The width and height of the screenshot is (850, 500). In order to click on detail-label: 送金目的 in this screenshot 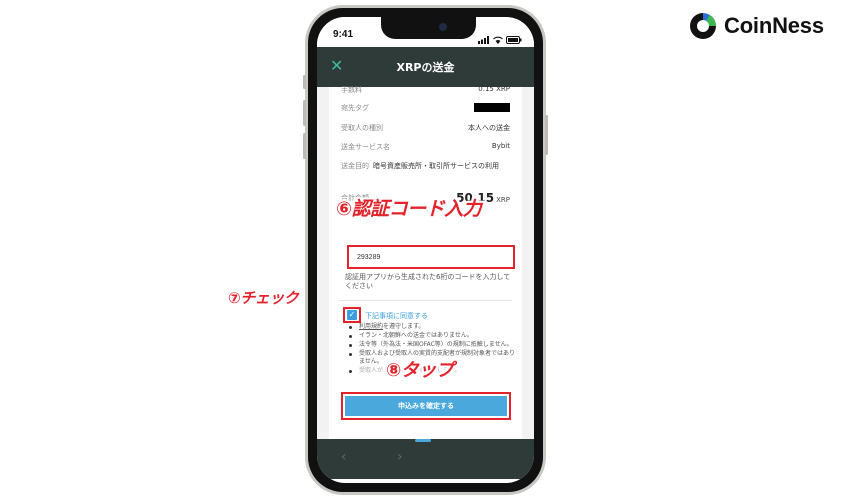, I will do `click(355, 166)`.